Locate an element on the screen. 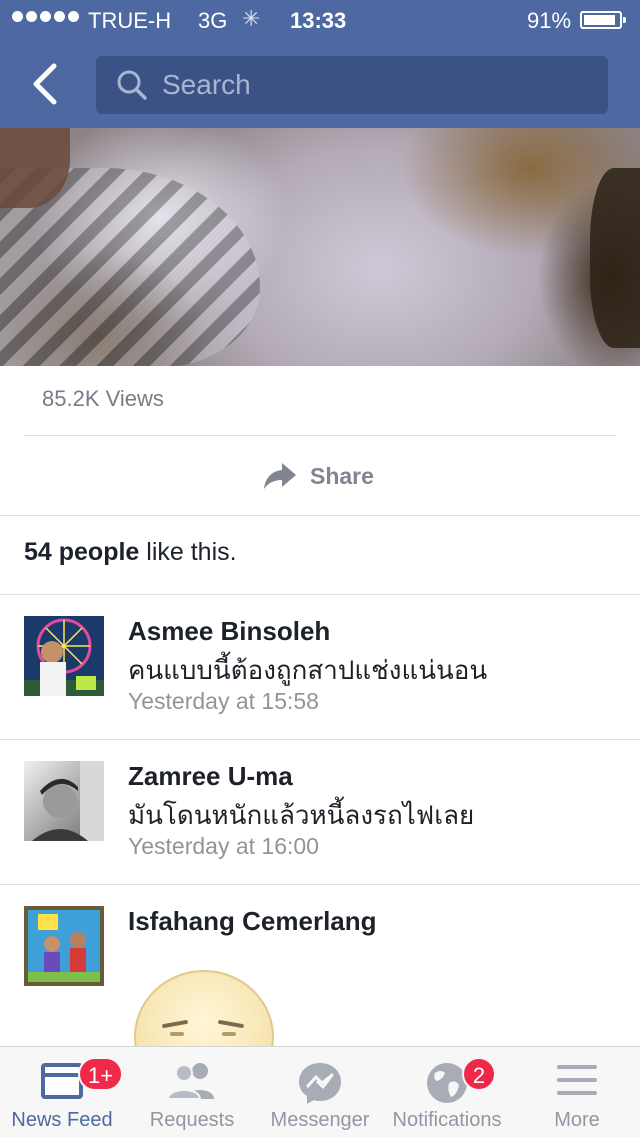 The width and height of the screenshot is (640, 1137). battery-icon is located at coordinates (603, 20).